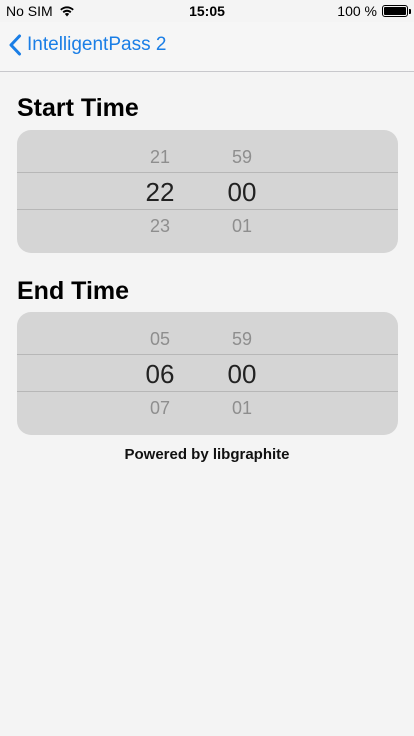  What do you see at coordinates (410, 11) in the screenshot?
I see `battery-cap` at bounding box center [410, 11].